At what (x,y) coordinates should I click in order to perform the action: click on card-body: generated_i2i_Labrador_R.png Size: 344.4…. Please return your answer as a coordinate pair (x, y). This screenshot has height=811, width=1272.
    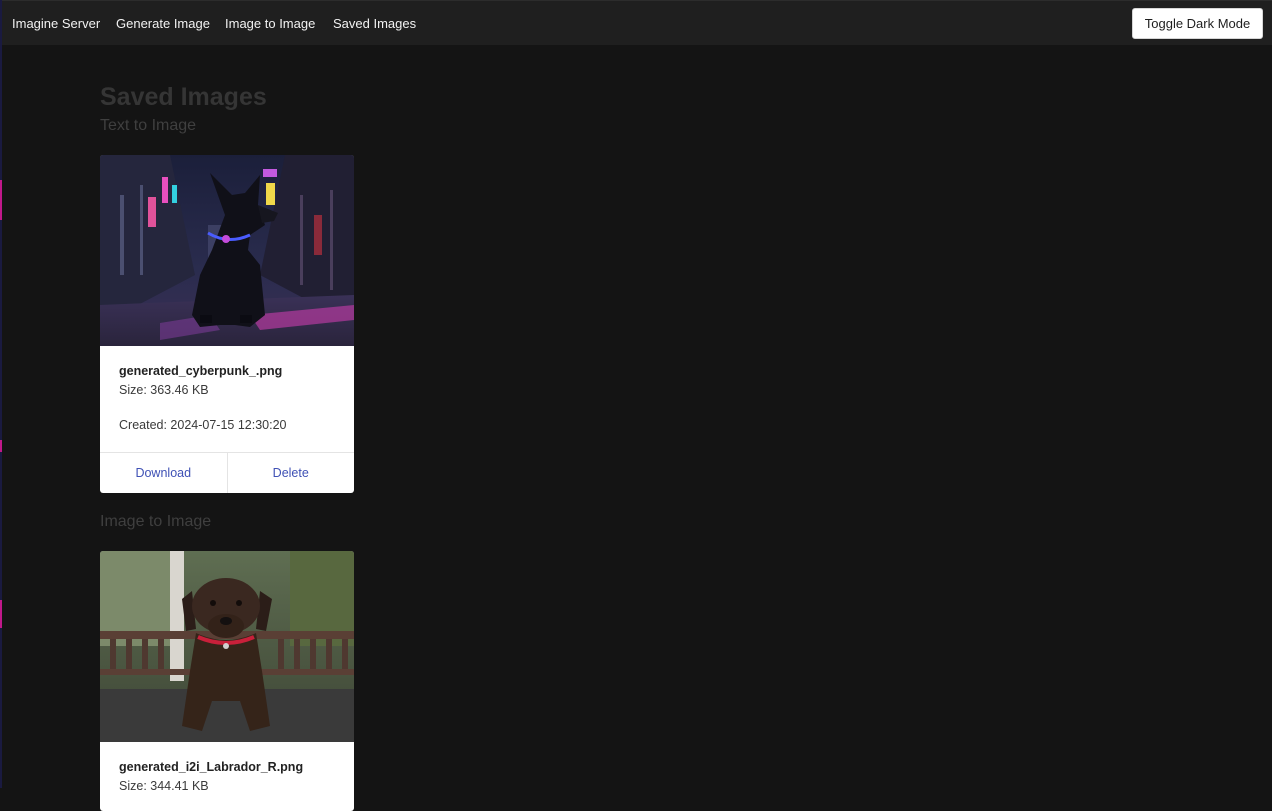
    Looking at the image, I should click on (227, 768).